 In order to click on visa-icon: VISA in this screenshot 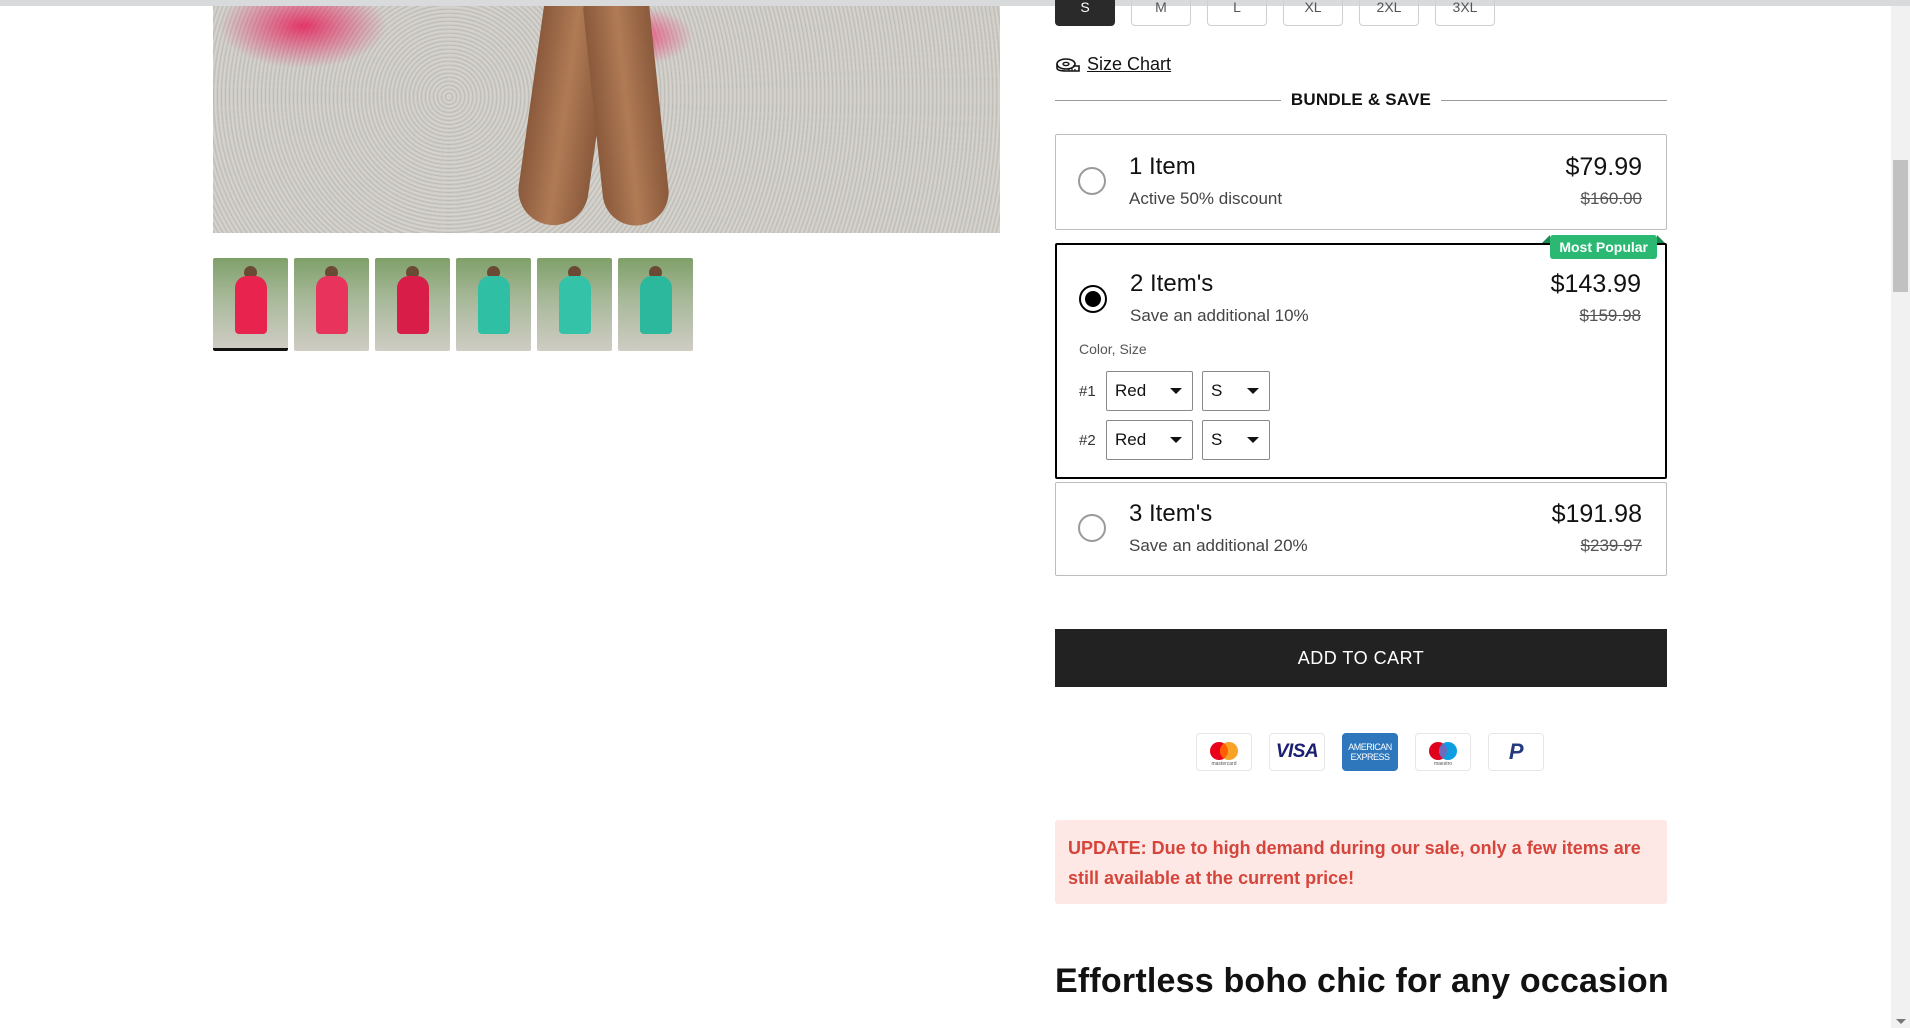, I will do `click(1297, 752)`.